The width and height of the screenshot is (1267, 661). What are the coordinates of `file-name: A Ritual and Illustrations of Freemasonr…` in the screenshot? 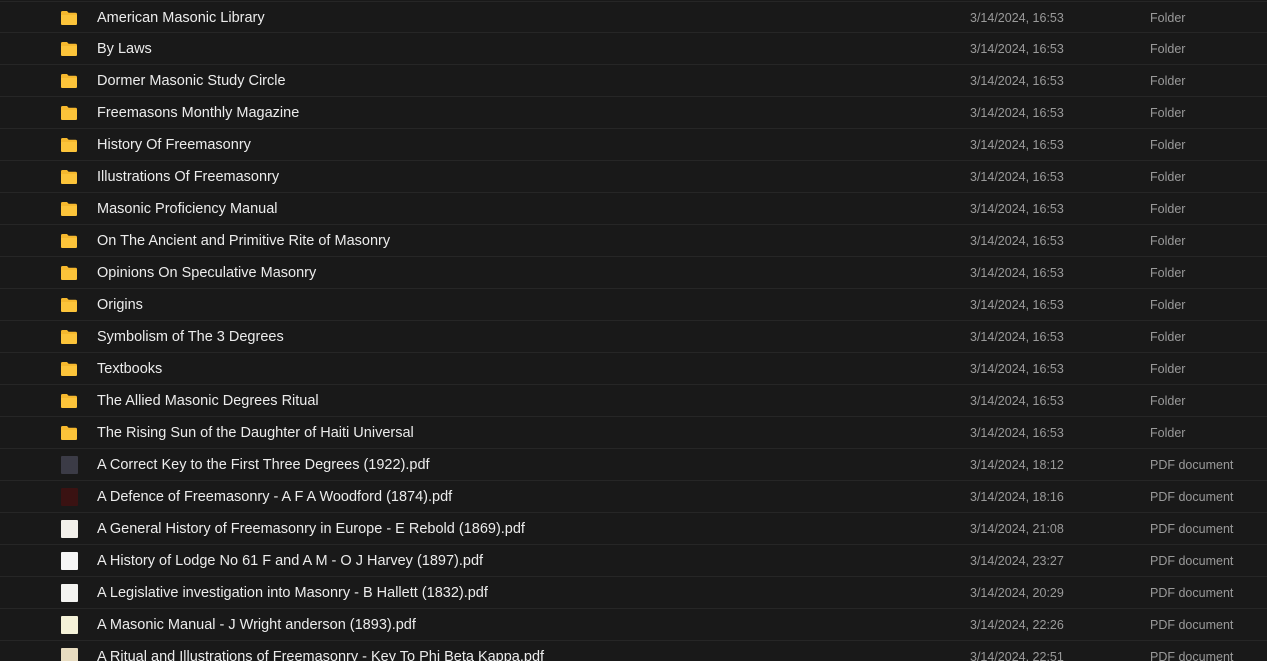 It's located at (321, 655).